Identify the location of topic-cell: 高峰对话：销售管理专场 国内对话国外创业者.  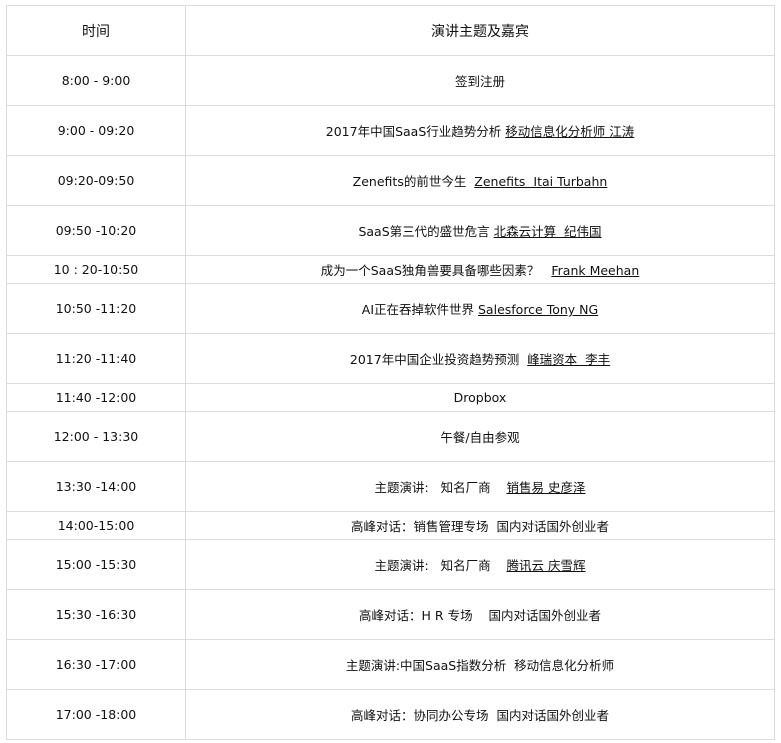
(480, 525).